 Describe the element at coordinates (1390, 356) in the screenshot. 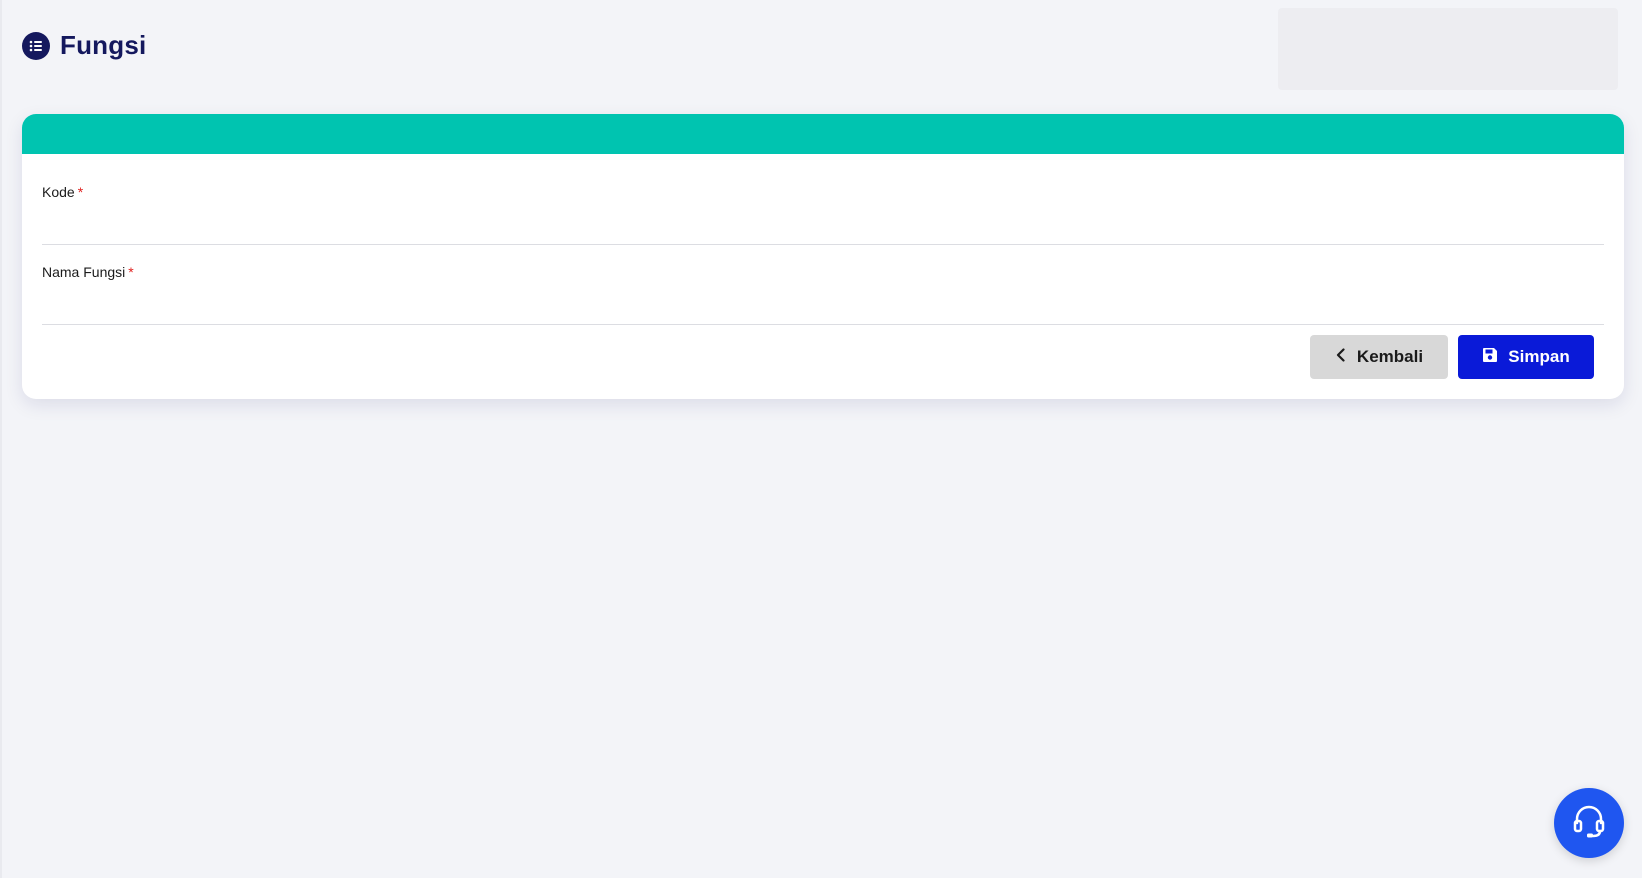

I see `back-button-label: Kembali` at that location.